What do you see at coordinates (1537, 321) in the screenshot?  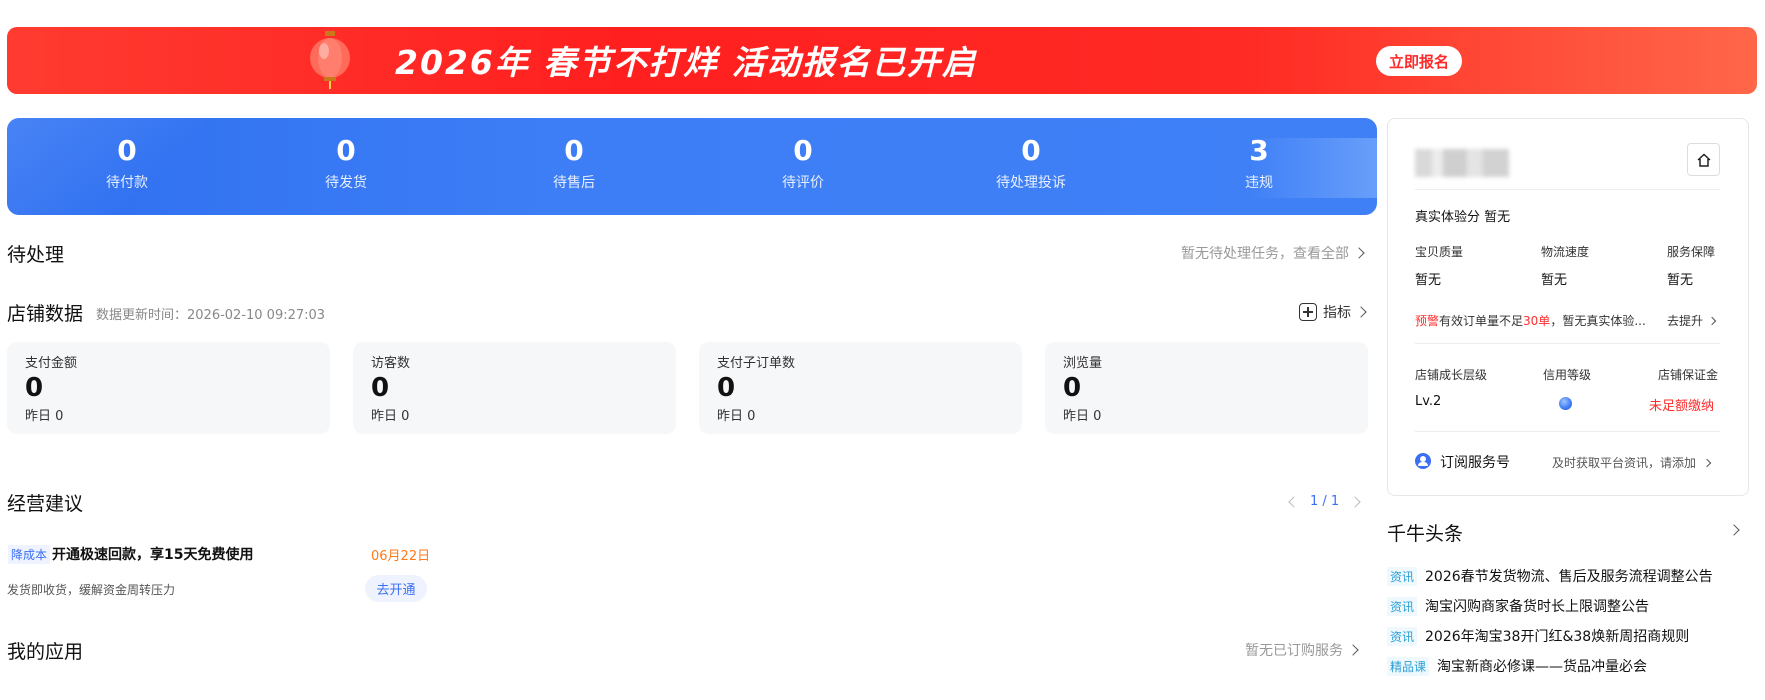 I see `warning-count: 30单` at bounding box center [1537, 321].